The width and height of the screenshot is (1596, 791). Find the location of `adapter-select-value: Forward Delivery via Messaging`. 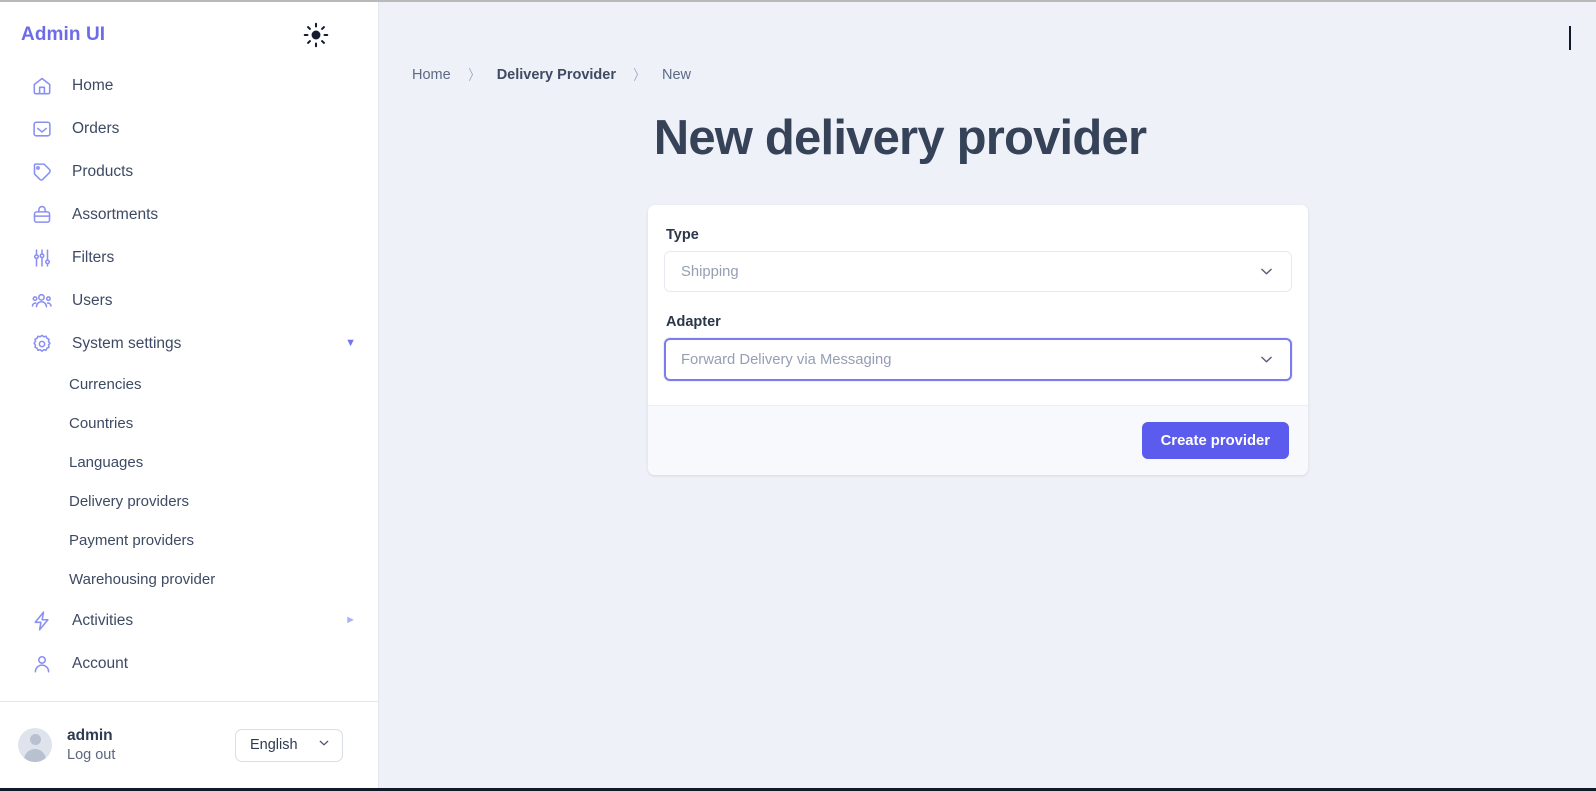

adapter-select-value: Forward Delivery via Messaging is located at coordinates (786, 359).